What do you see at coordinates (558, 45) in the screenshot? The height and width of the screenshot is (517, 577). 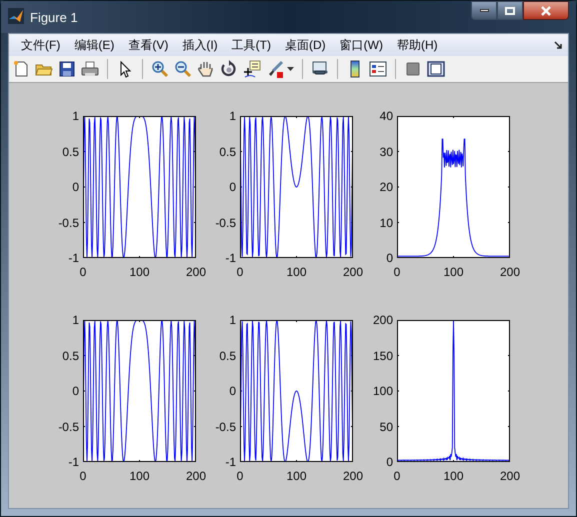 I see `dock-arrow-icon` at bounding box center [558, 45].